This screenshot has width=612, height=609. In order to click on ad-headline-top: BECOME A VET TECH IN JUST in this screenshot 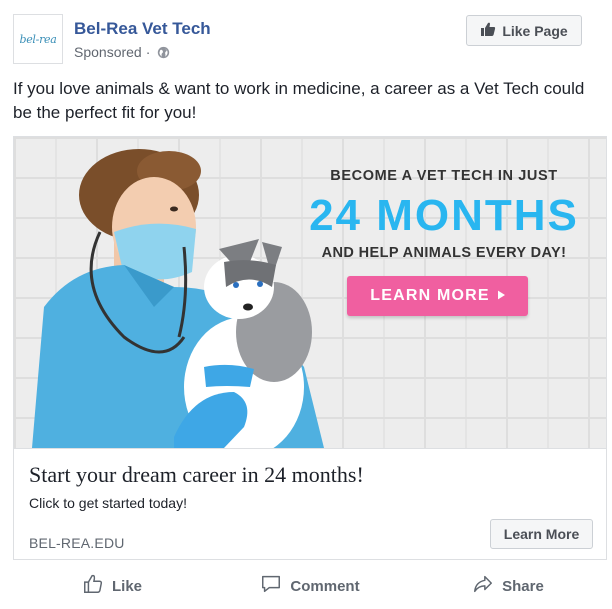, I will do `click(444, 176)`.